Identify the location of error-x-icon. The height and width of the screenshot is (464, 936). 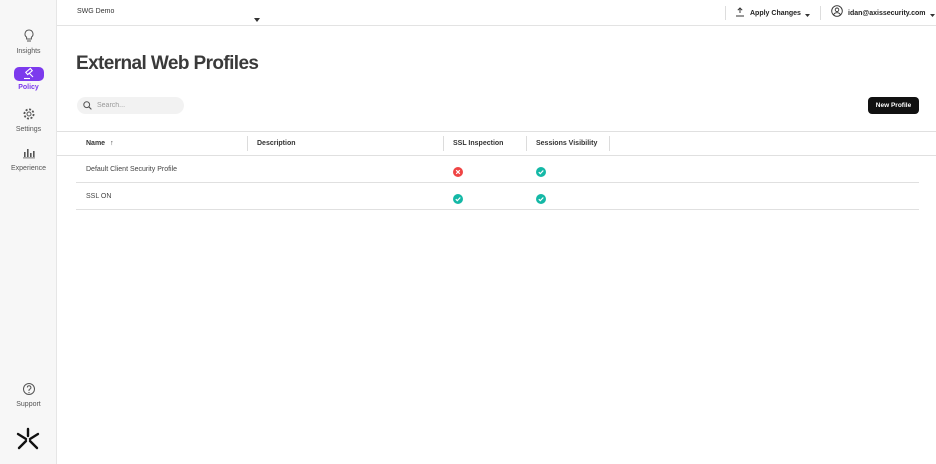
(458, 170).